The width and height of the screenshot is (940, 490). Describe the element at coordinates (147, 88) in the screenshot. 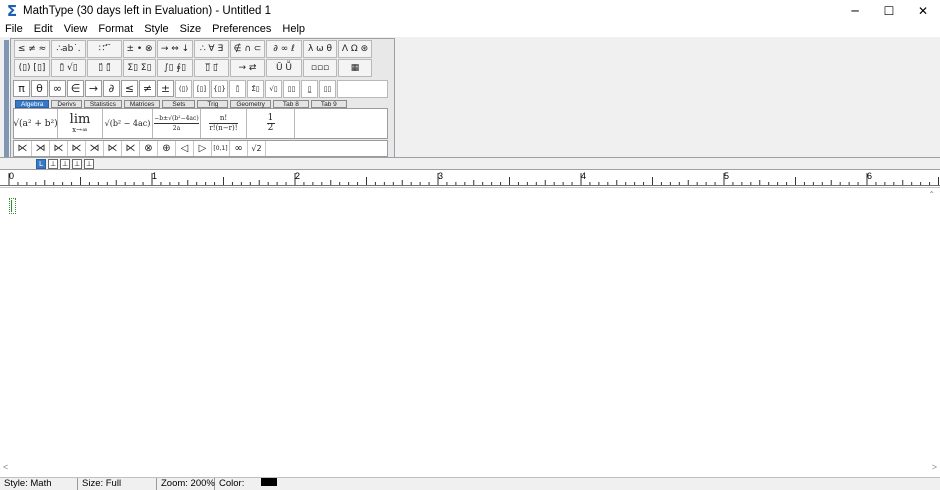

I see `not-equal-symbol-button: ≠` at that location.